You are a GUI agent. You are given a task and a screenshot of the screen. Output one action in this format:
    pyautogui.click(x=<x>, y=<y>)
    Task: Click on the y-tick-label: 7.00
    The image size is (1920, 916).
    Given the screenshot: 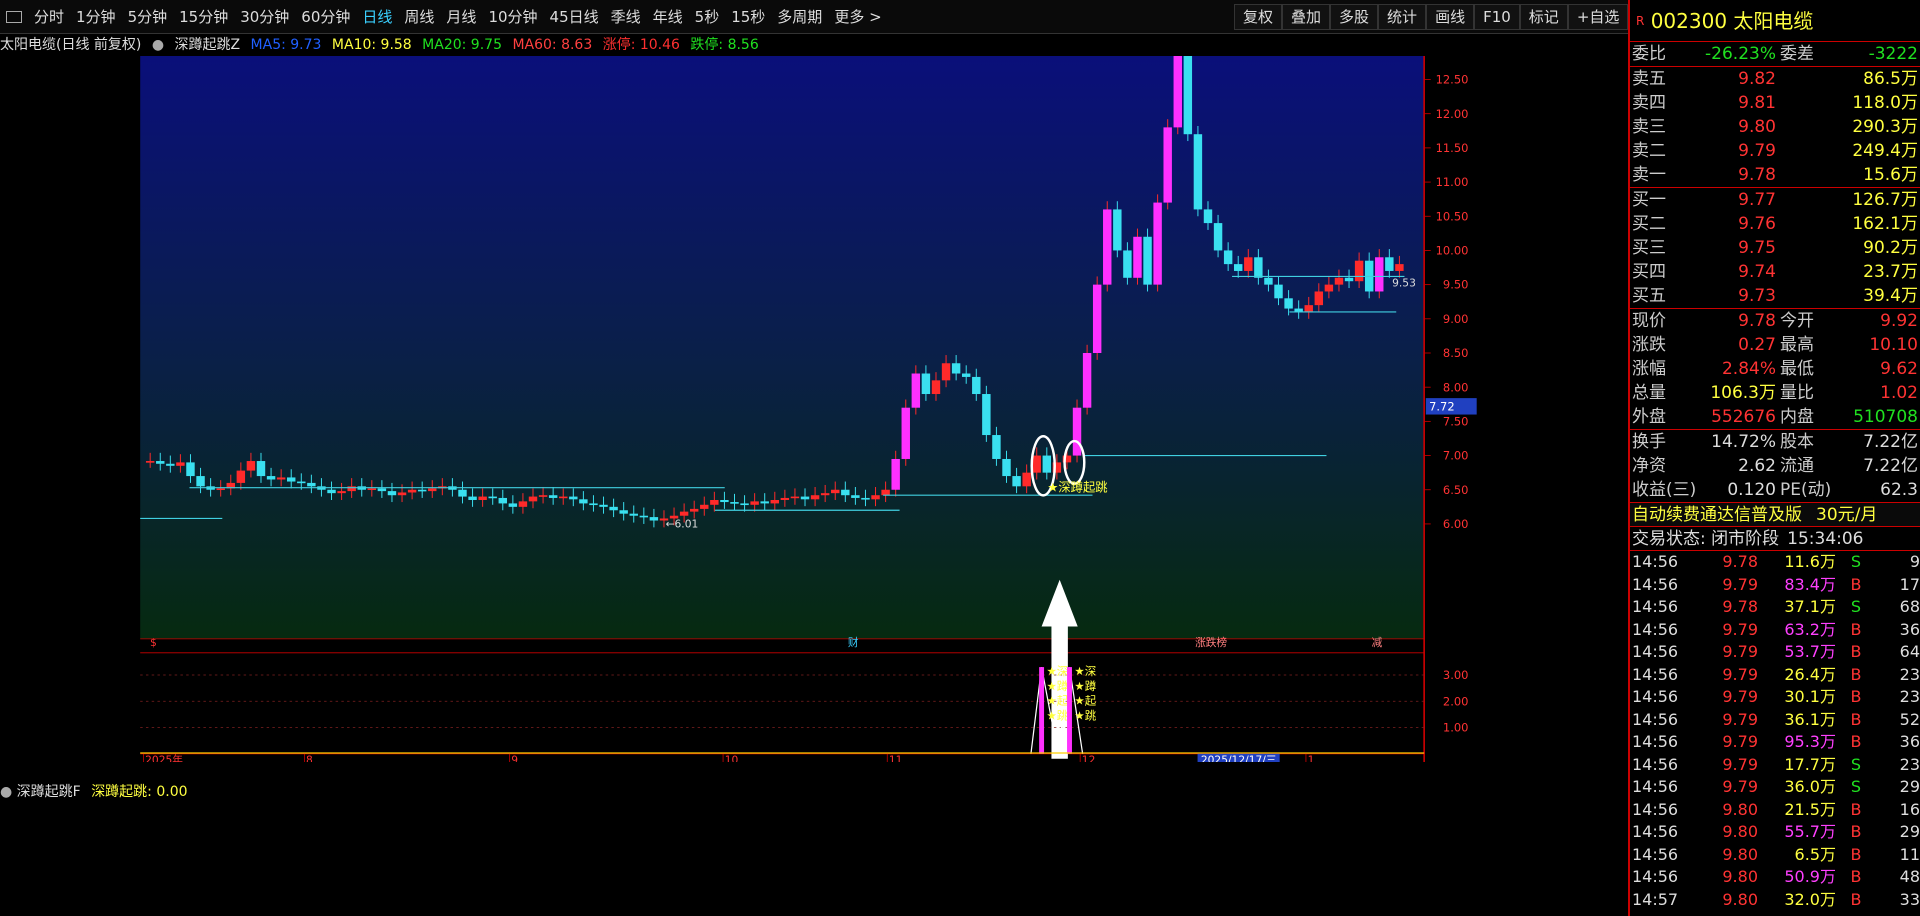 What is the action you would take?
    pyautogui.click(x=1456, y=456)
    